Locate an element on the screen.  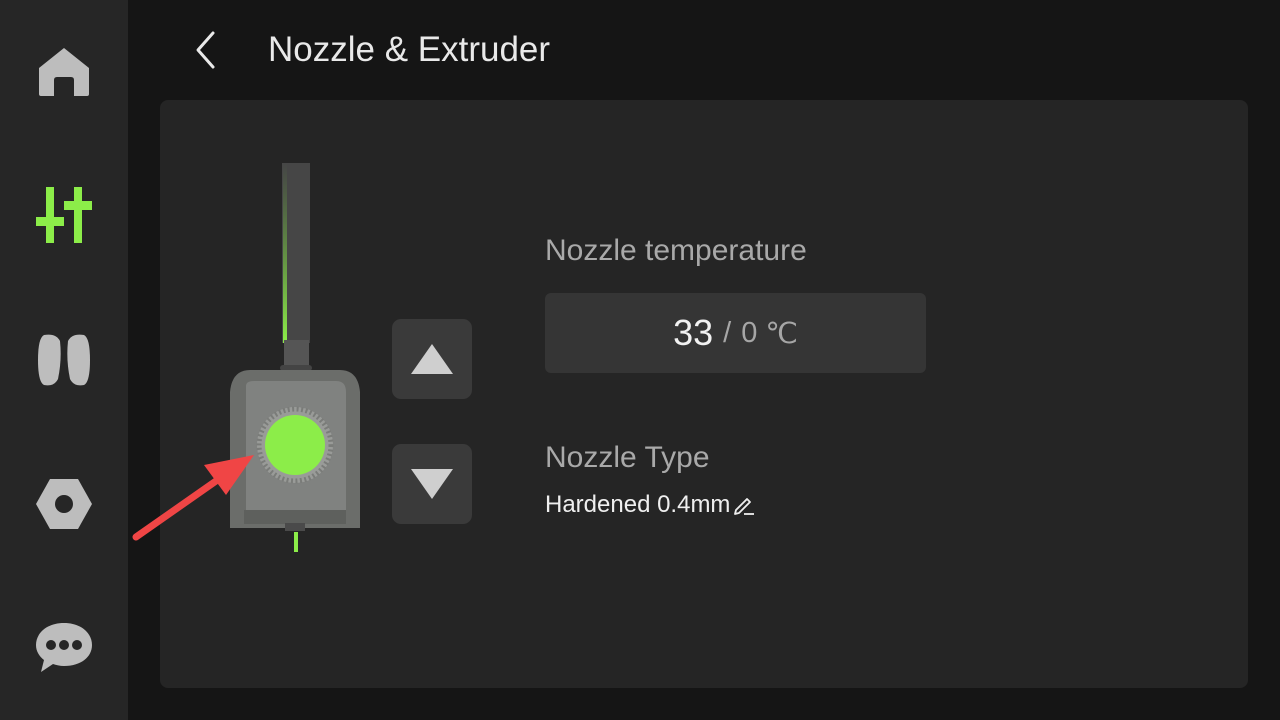
header: Nozzle & Extruder is located at coordinates (704, 50).